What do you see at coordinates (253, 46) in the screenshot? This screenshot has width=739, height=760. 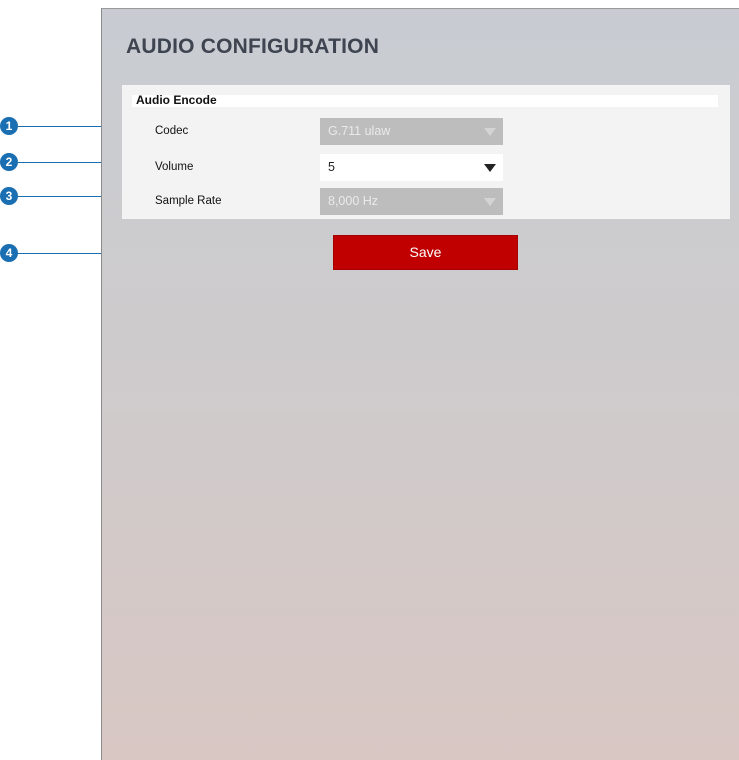 I see `page-title: AUDIO CONFIGURATION` at bounding box center [253, 46].